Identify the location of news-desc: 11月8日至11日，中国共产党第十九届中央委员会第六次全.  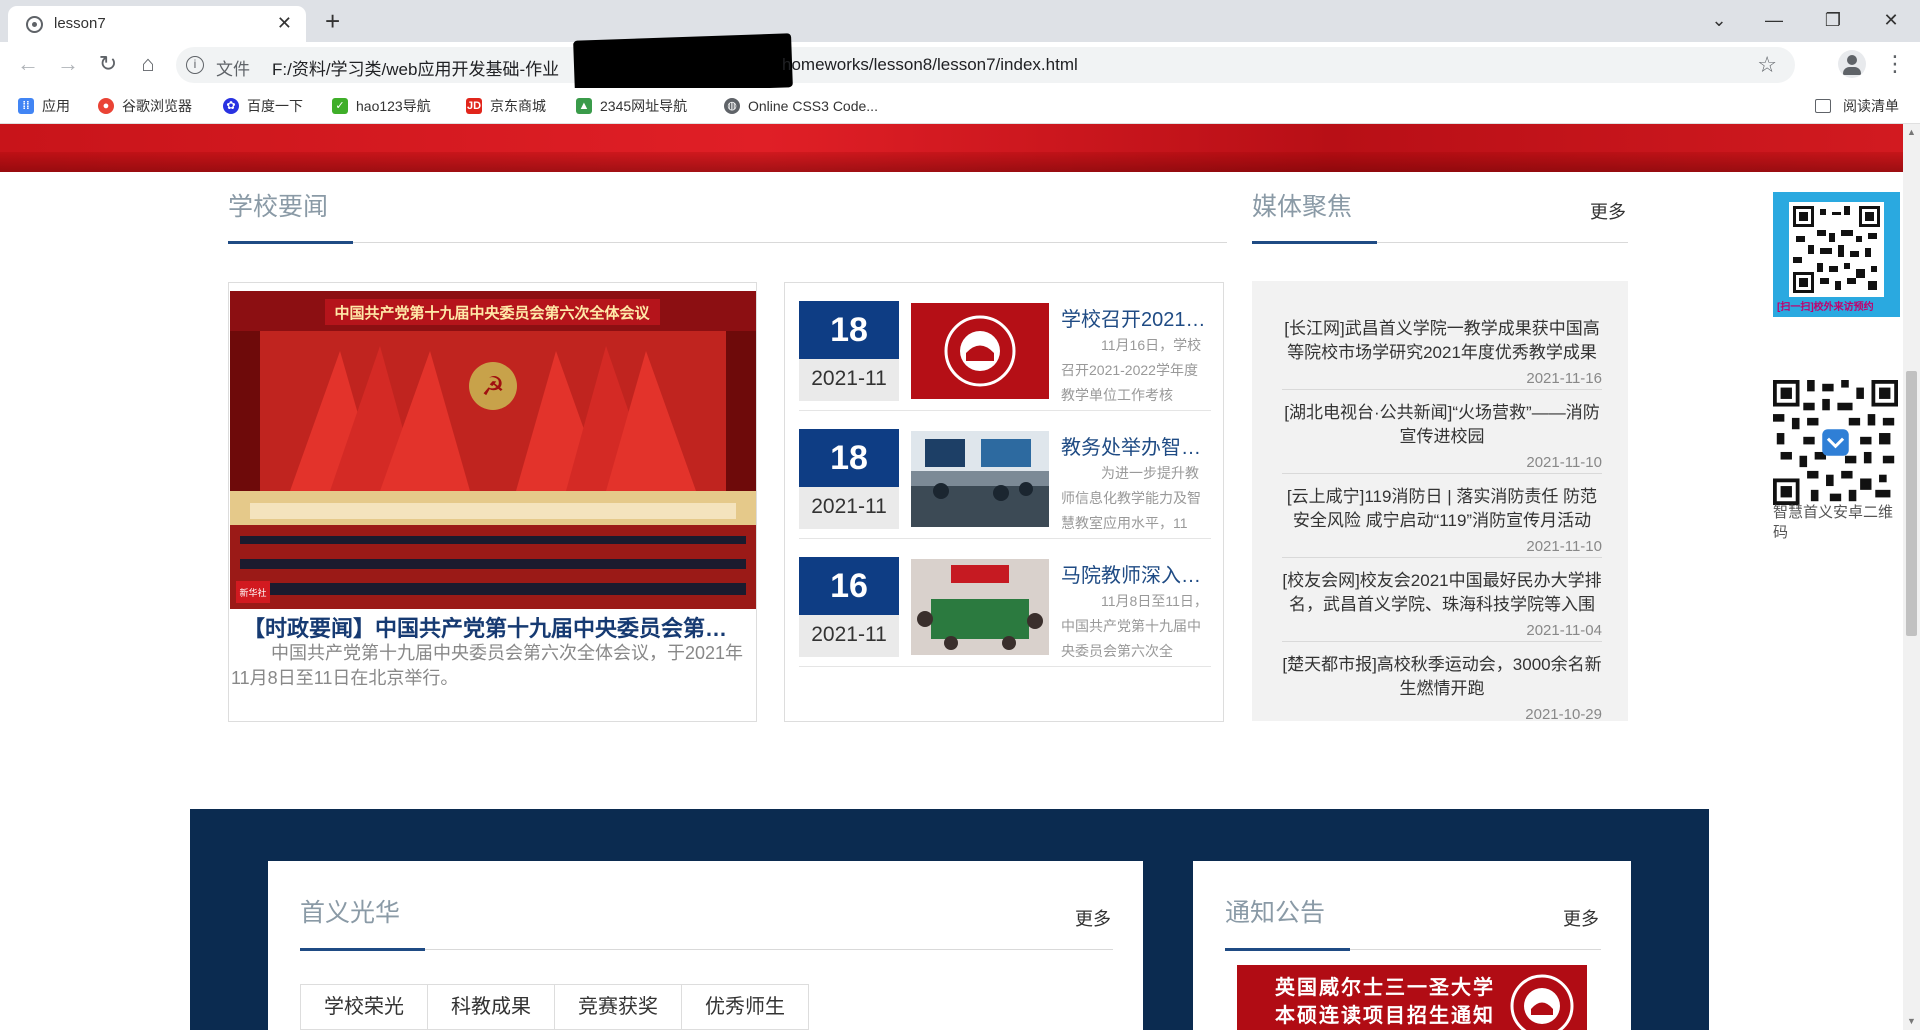
(1134, 626).